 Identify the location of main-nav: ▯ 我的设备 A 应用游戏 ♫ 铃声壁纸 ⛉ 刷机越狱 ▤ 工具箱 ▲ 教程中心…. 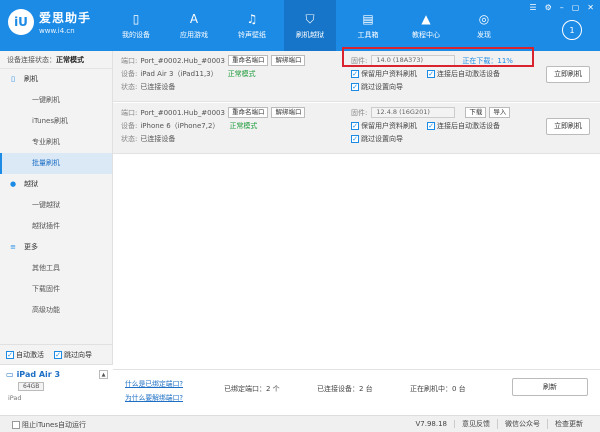
(313, 25).